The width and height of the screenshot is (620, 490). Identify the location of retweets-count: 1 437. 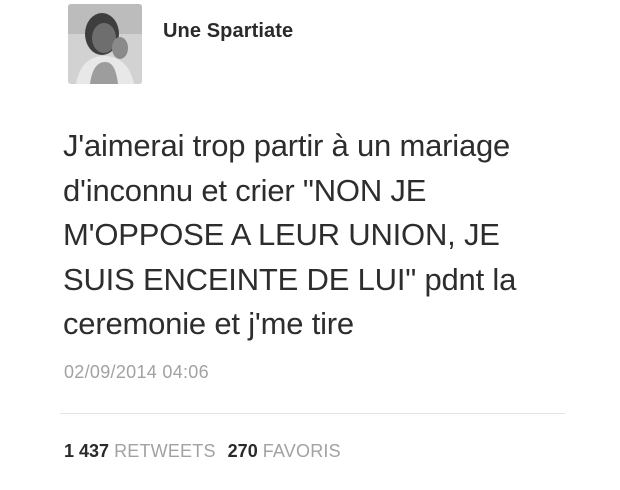
(87, 451).